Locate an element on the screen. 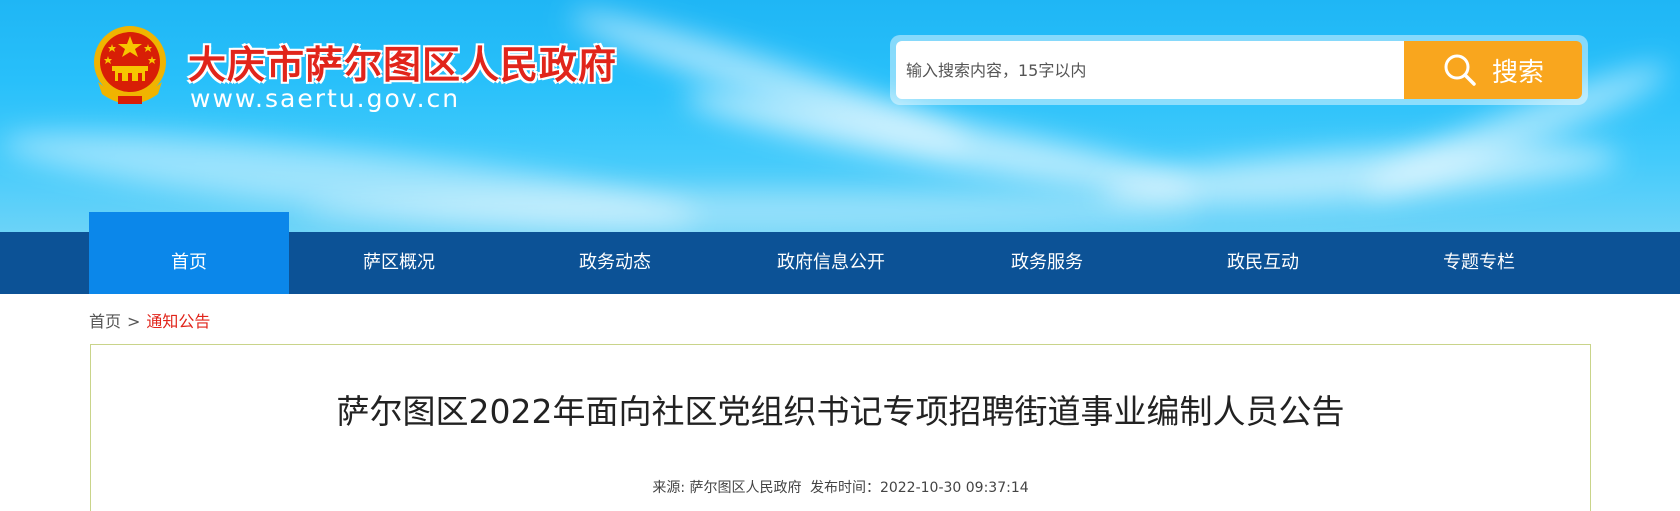 The image size is (1680, 511). nav-item-information-disclosure: 政府信息公开 is located at coordinates (831, 263).